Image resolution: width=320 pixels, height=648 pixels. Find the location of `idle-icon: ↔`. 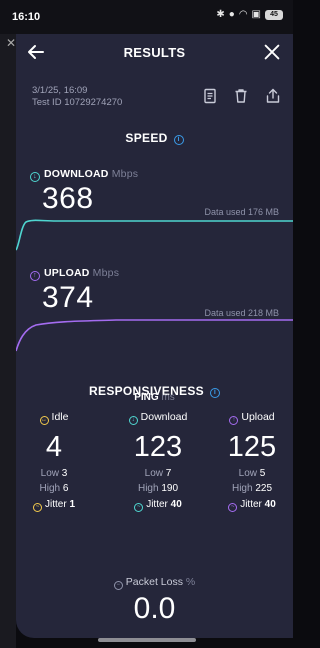

idle-icon: ↔ is located at coordinates (44, 420).